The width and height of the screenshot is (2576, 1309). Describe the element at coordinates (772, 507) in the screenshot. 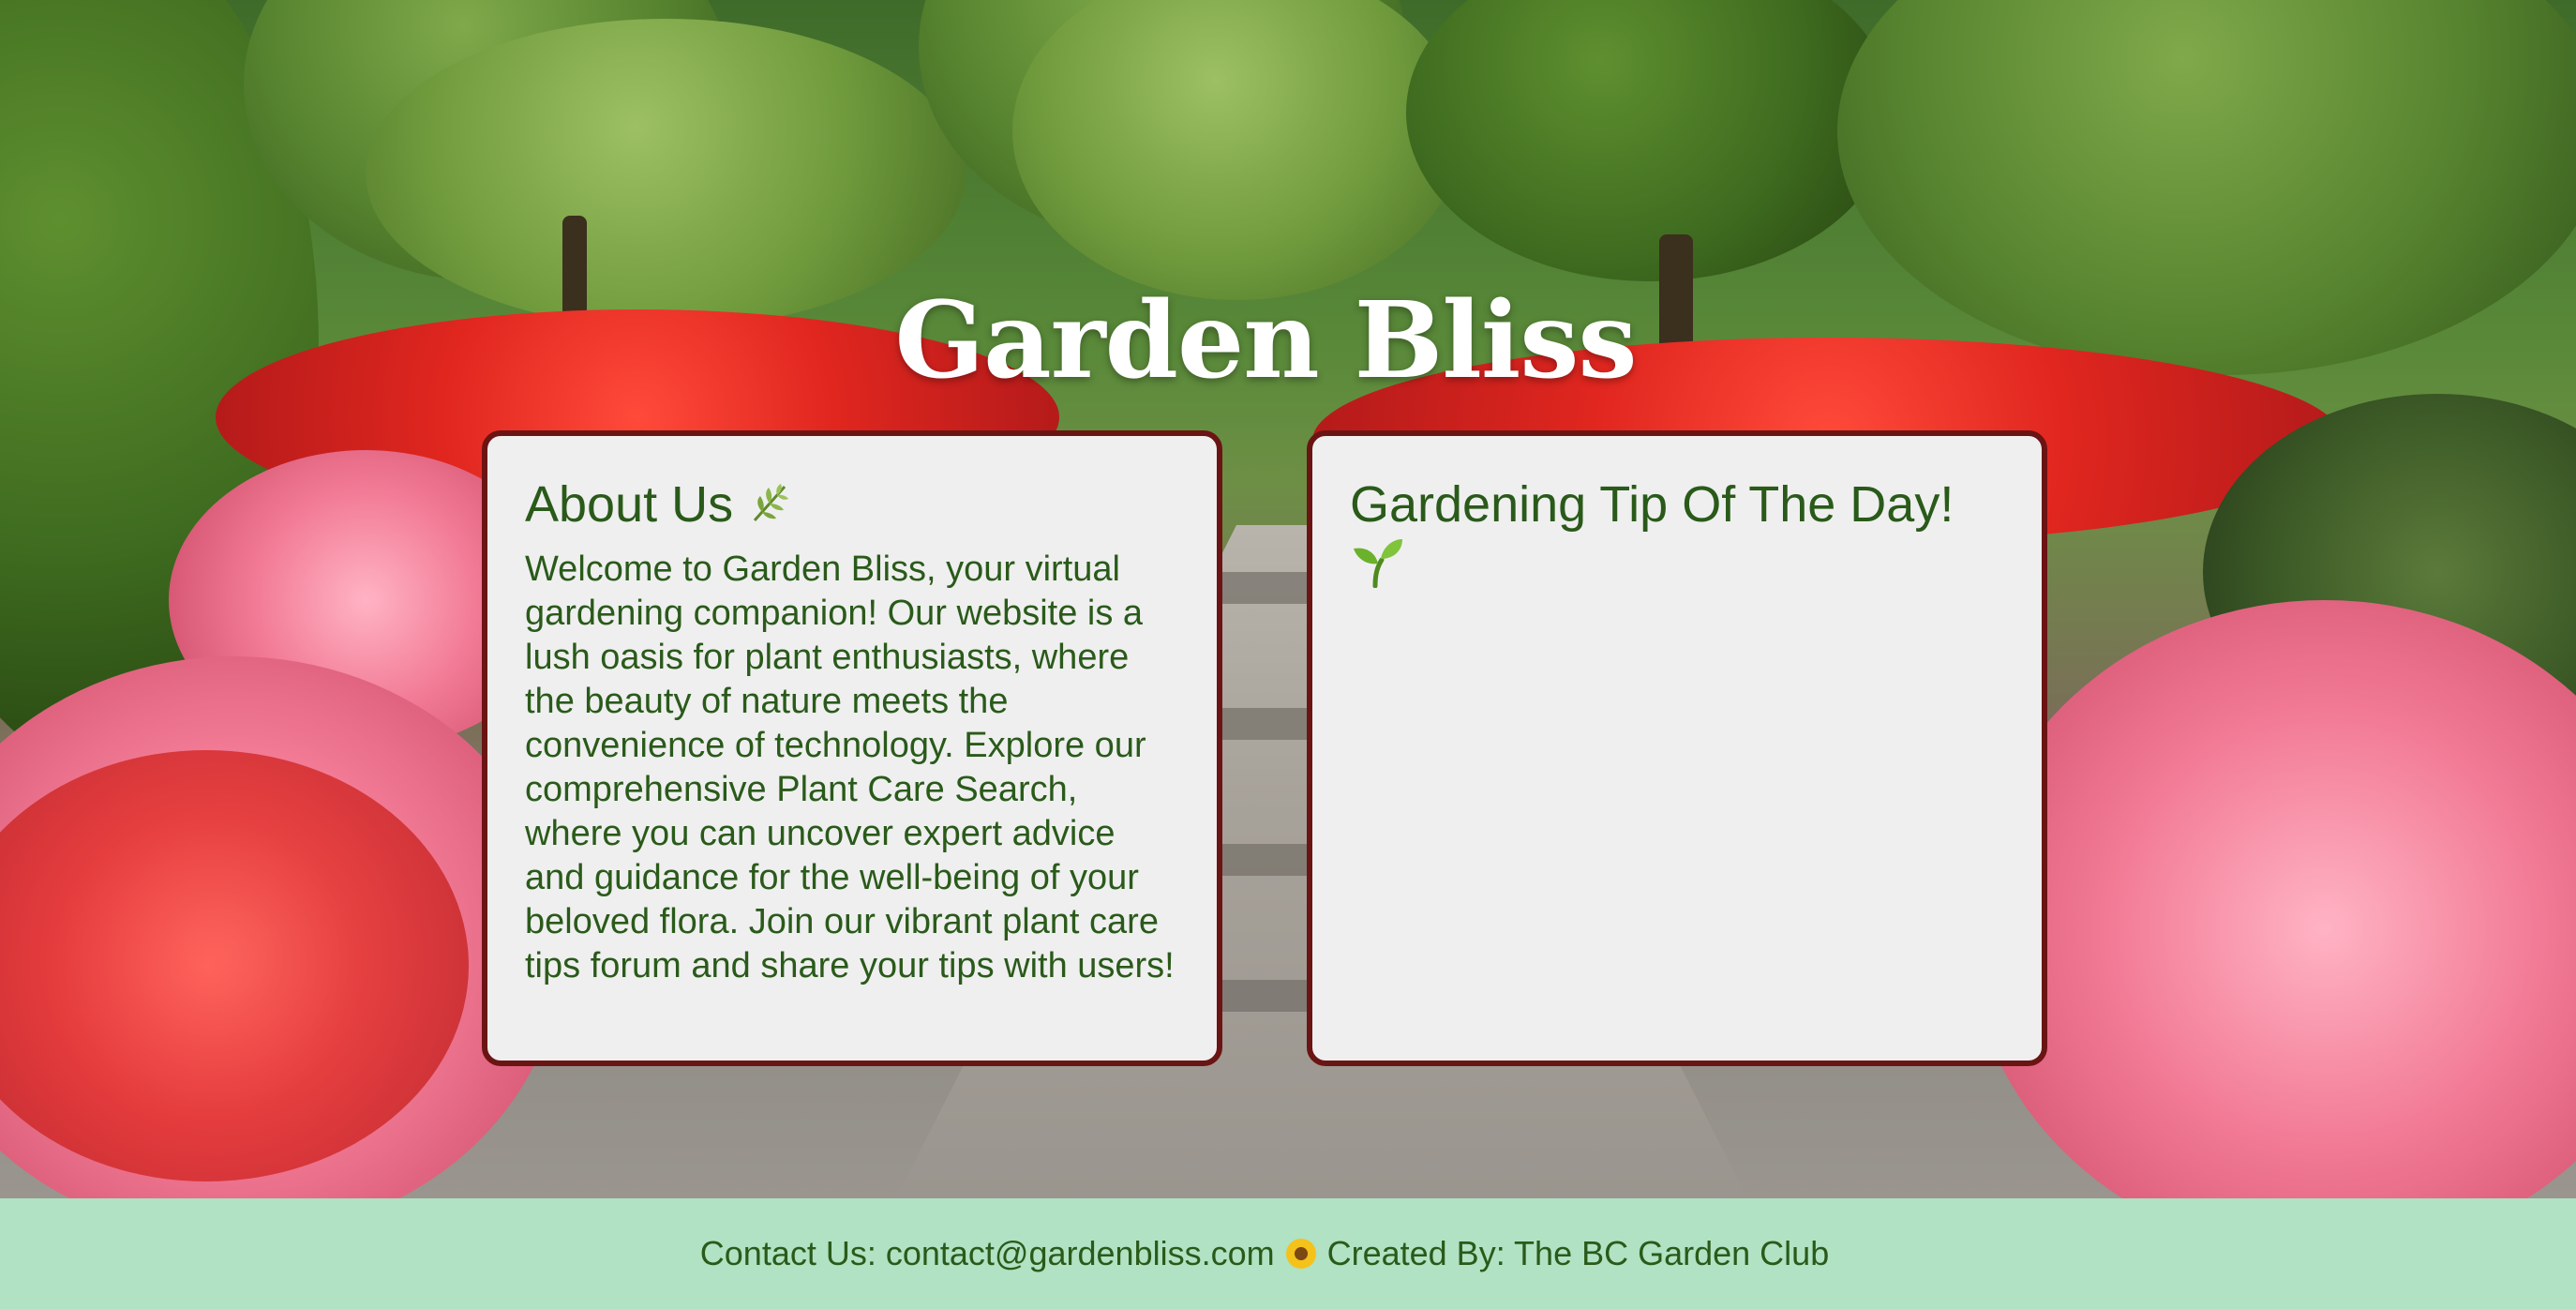

I see `herb-leaf-icon` at that location.